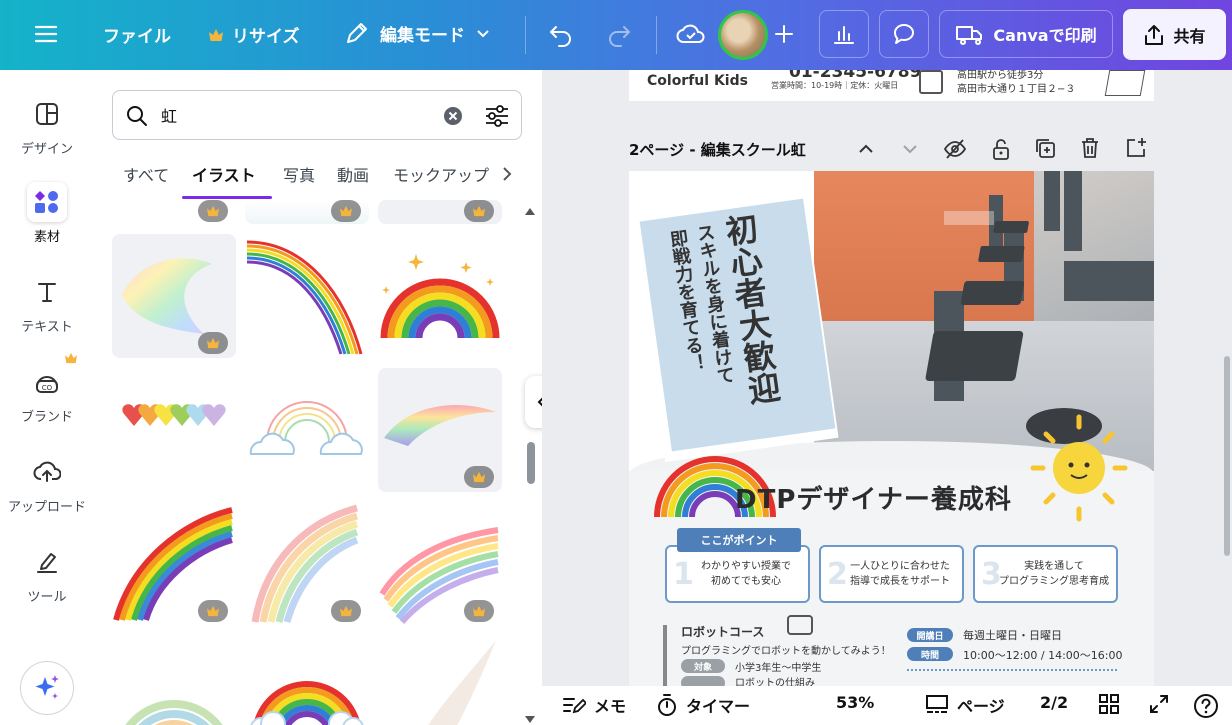  I want to click on page-count: 2/2, so click(1054, 702).